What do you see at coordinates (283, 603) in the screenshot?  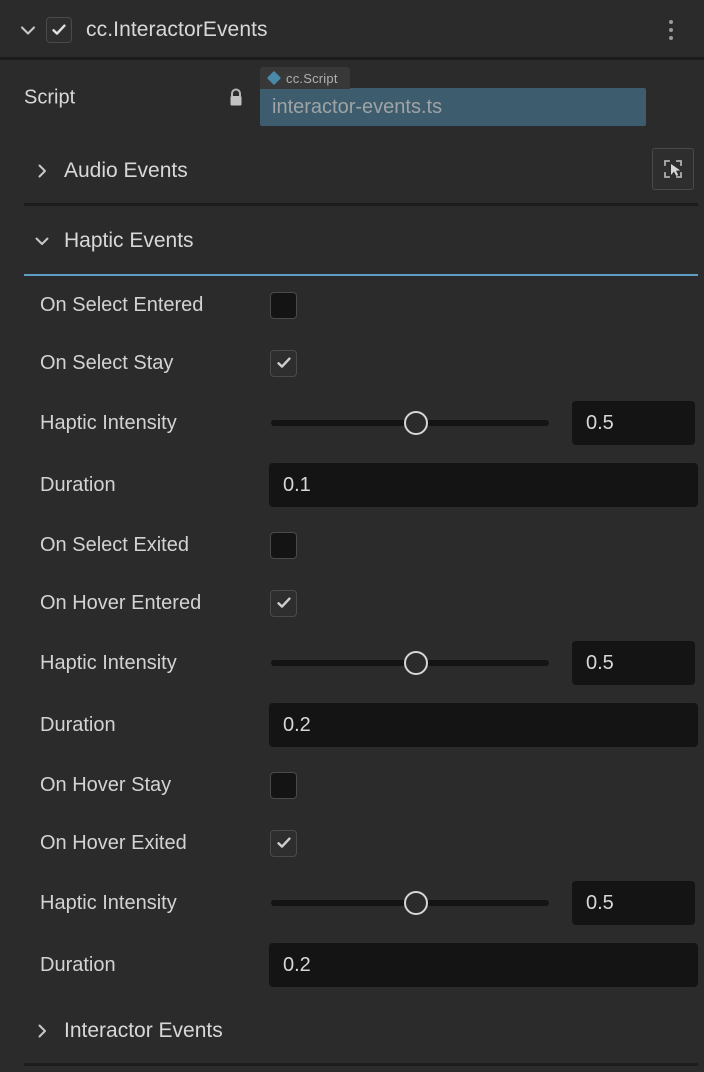 I see `on-hover-entered-checkbox` at bounding box center [283, 603].